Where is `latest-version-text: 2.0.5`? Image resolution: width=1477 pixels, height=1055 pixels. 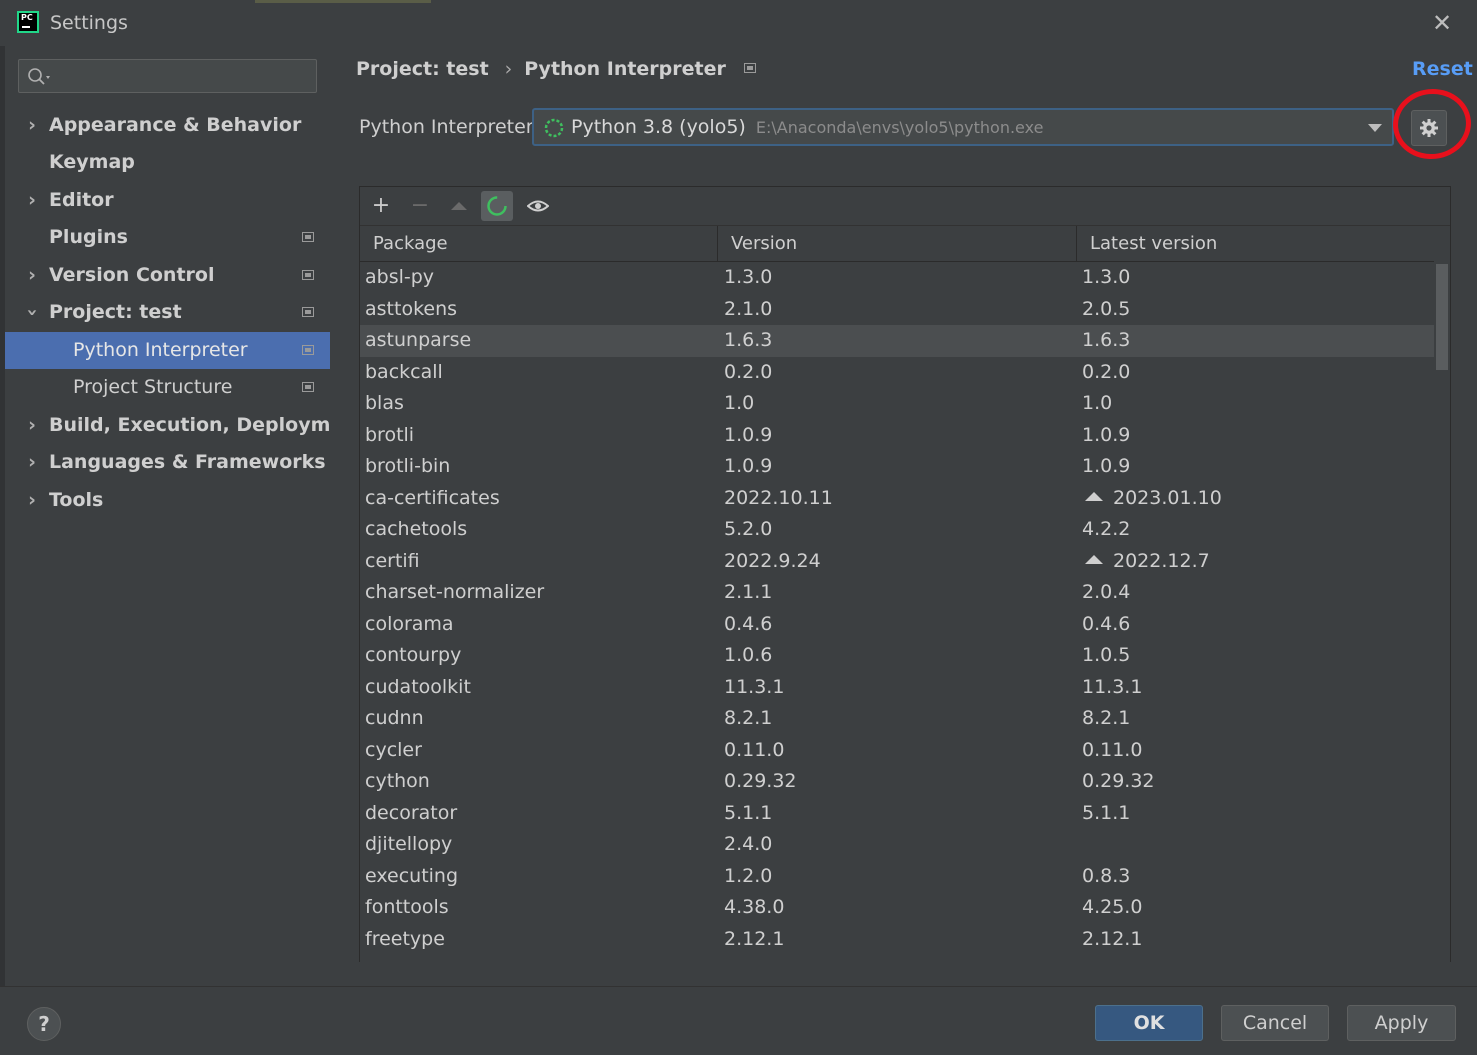 latest-version-text: 2.0.5 is located at coordinates (1106, 308).